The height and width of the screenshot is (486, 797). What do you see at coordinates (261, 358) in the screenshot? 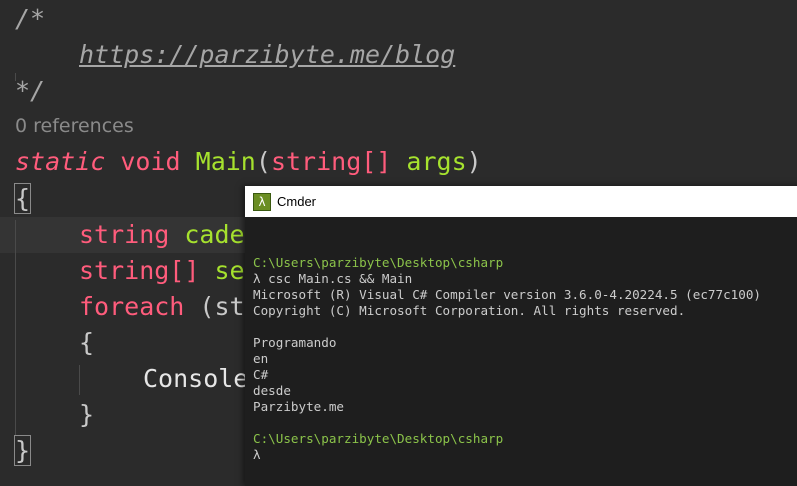
I see `terminal-line: en` at bounding box center [261, 358].